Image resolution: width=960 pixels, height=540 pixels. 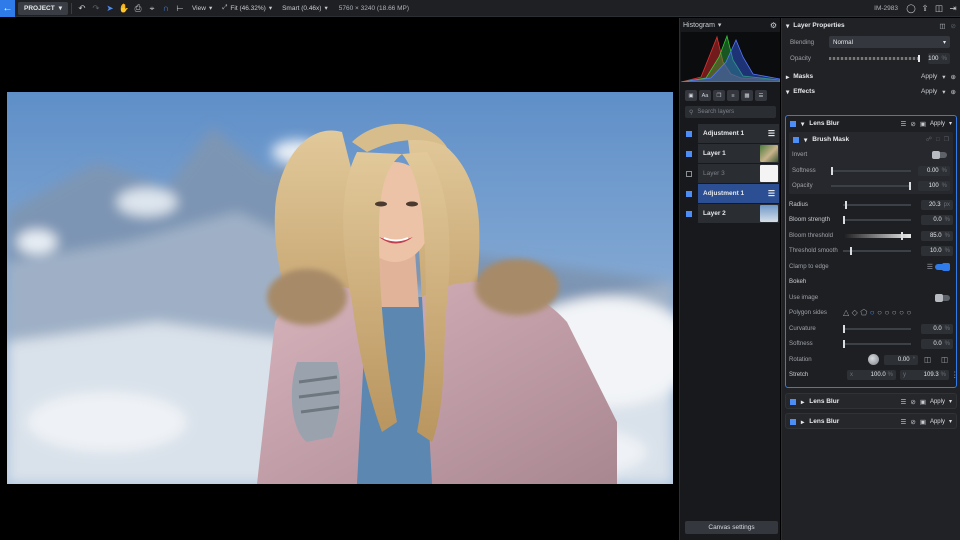 What do you see at coordinates (96, 8) in the screenshot?
I see `redo-icon: ↷` at bounding box center [96, 8].